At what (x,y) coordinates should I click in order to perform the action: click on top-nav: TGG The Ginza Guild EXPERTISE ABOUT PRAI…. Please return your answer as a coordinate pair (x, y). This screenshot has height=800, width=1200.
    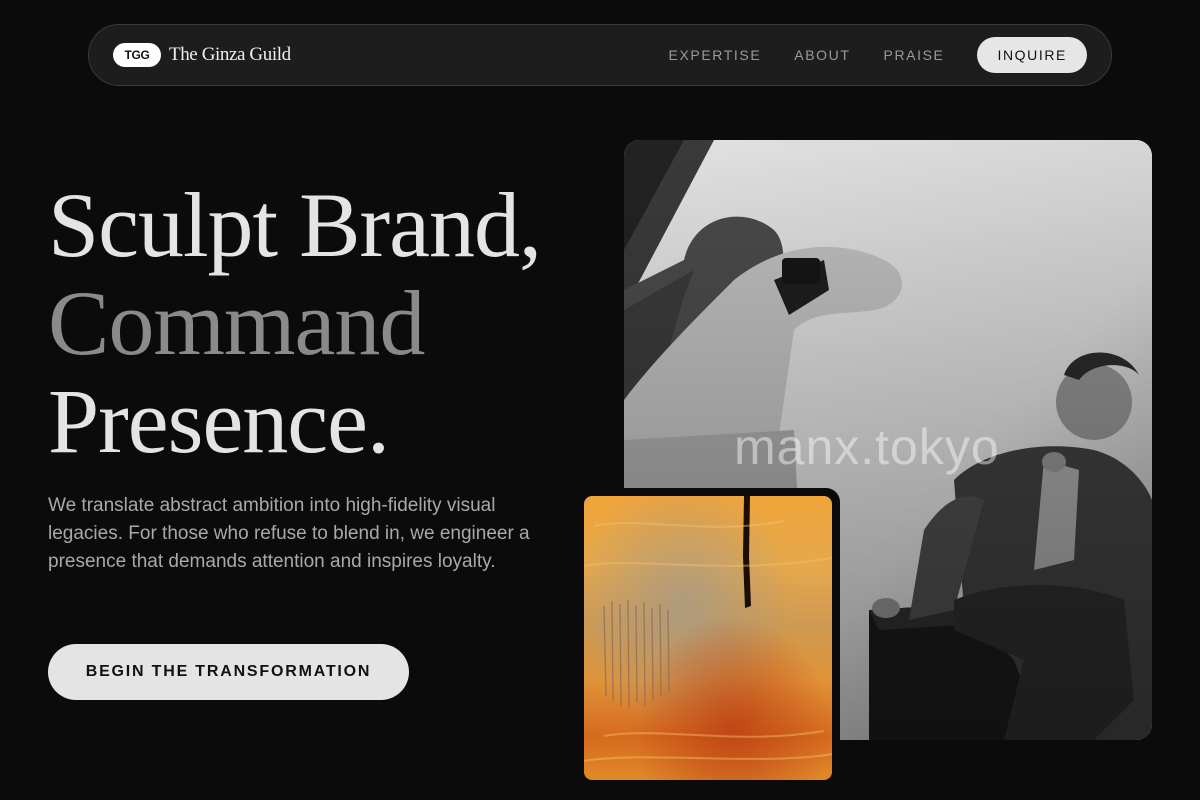
    Looking at the image, I should click on (600, 55).